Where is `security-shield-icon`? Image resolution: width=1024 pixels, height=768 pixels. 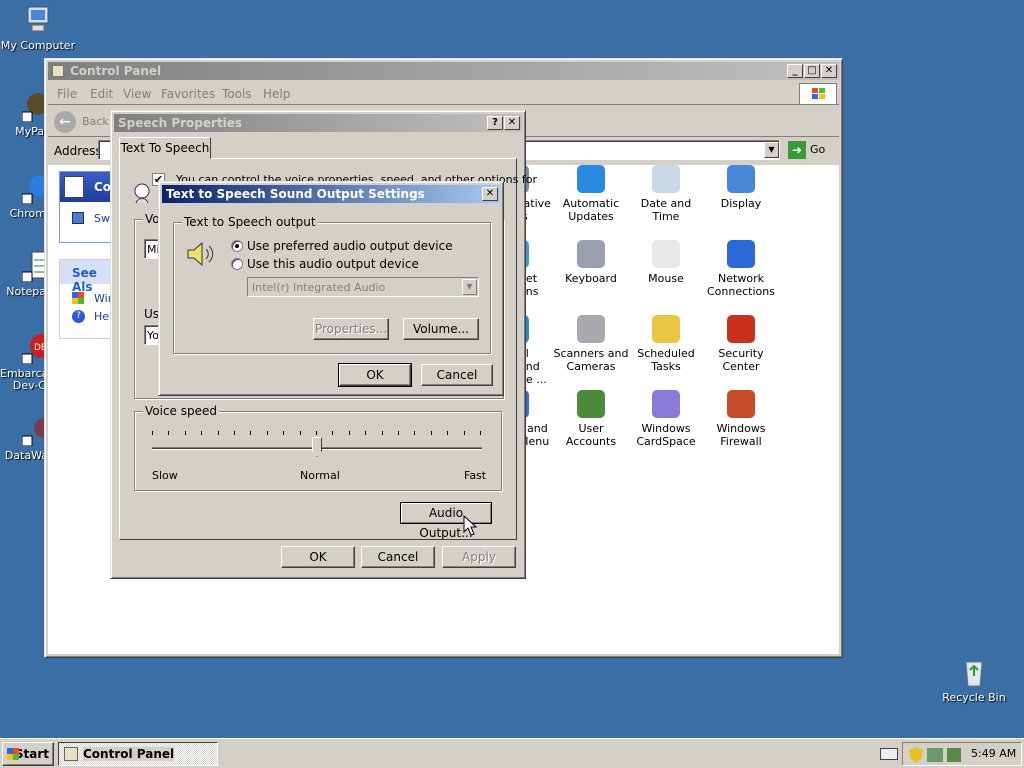 security-shield-icon is located at coordinates (916, 755).